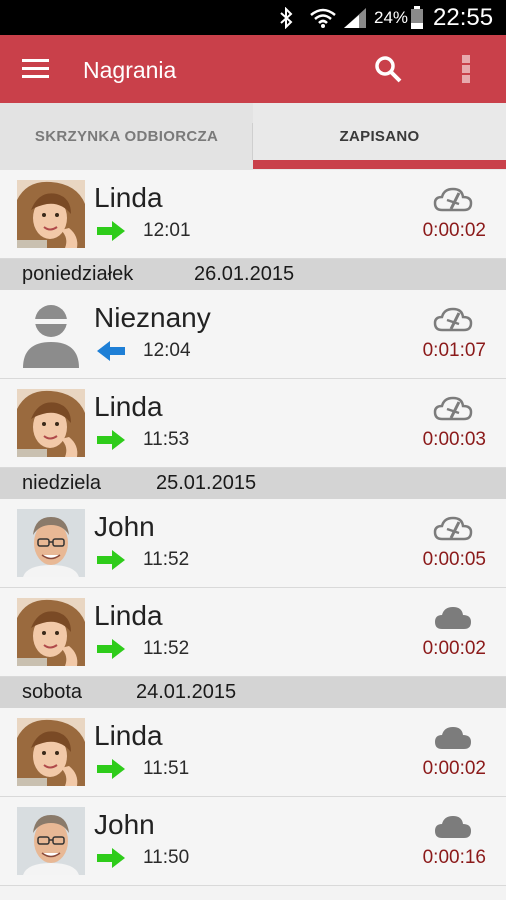 This screenshot has width=506, height=900. Describe the element at coordinates (78, 274) in the screenshot. I see `header-day: poniedziałek` at that location.